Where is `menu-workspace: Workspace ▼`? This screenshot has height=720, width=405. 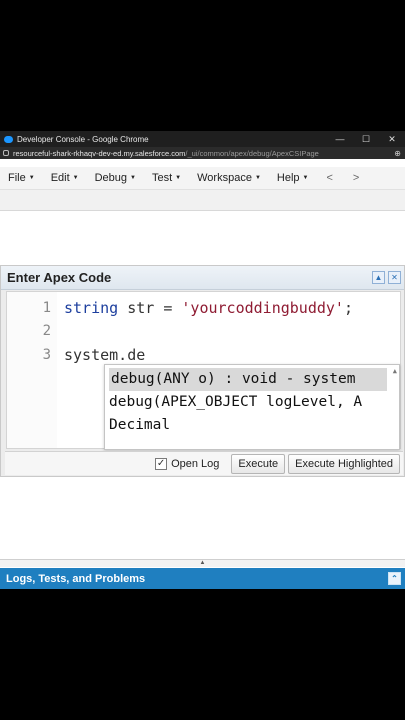 menu-workspace: Workspace ▼ is located at coordinates (229, 178).